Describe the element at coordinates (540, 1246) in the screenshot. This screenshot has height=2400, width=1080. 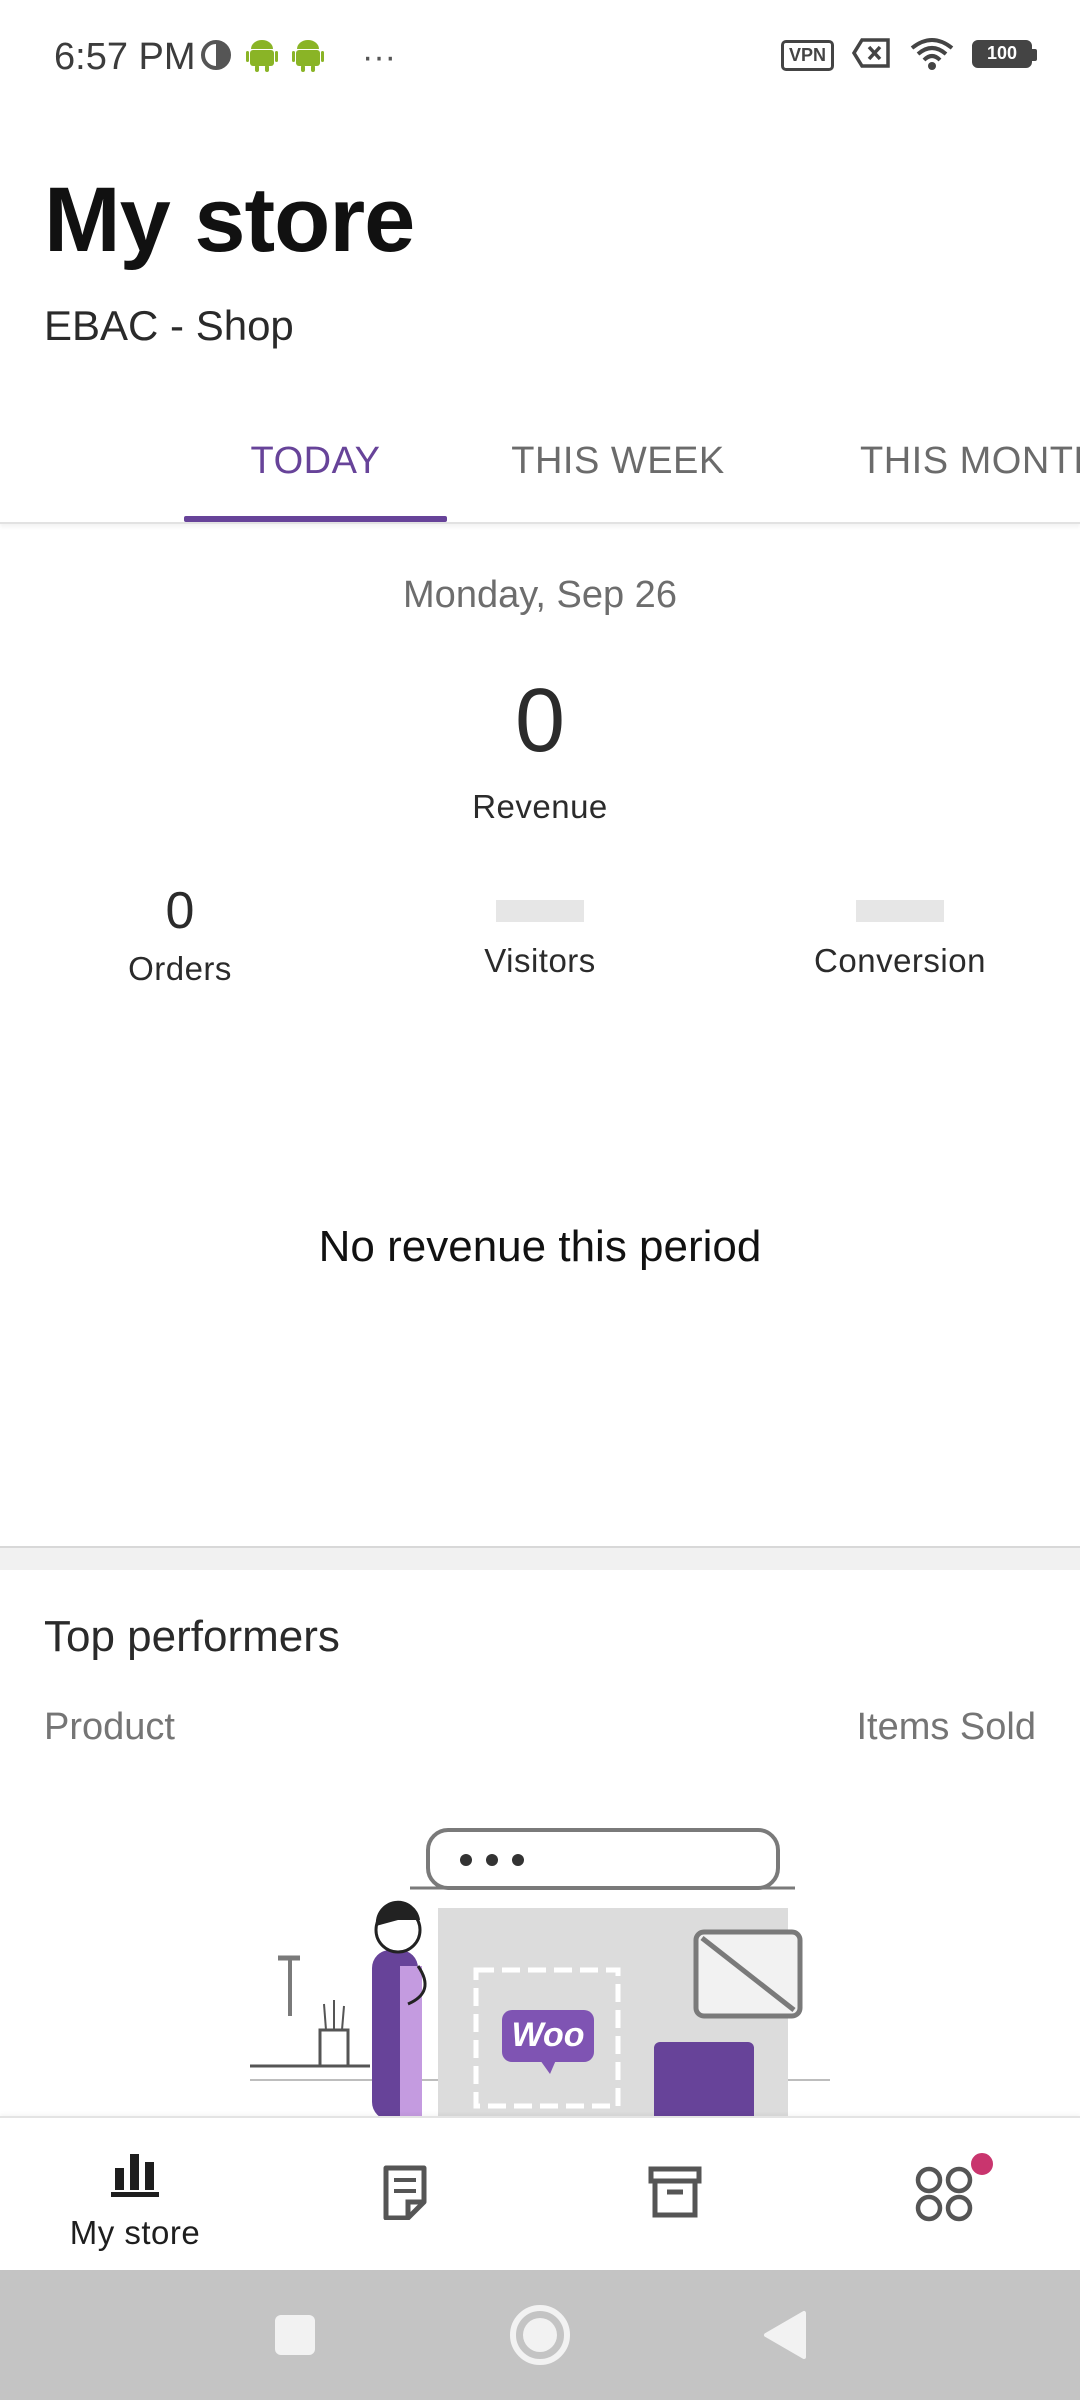
I see `empty-revenue-message: No revenue this period` at that location.